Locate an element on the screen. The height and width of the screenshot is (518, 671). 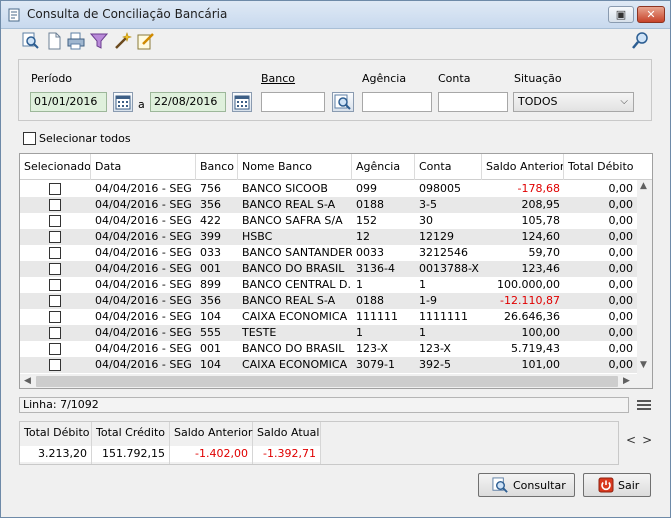
cell-banco: 399 is located at coordinates (210, 236).